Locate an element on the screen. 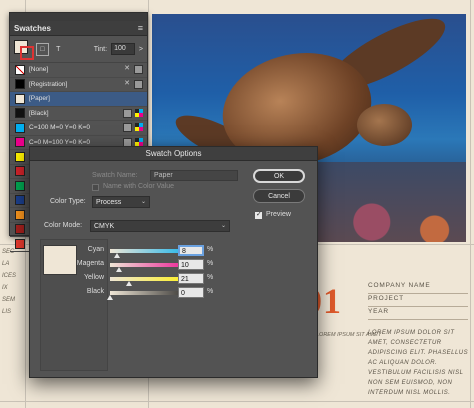 The image size is (474, 408). turtle-head is located at coordinates (384, 125).